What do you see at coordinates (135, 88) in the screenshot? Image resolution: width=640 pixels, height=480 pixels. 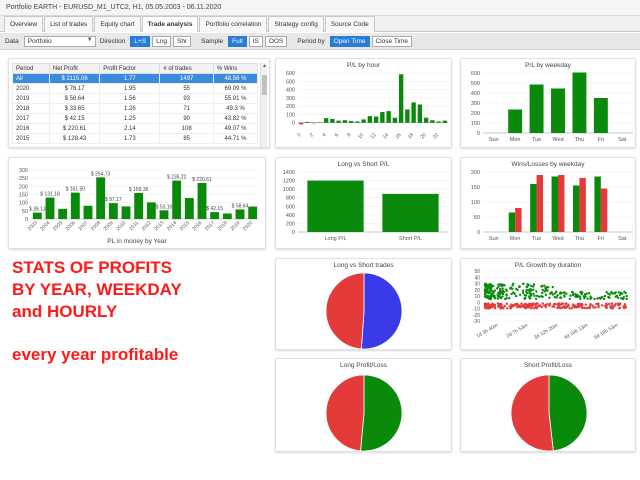 I see `table-row: 2020 $ 76.17 1.95 55 69.09 %` at bounding box center [135, 88].